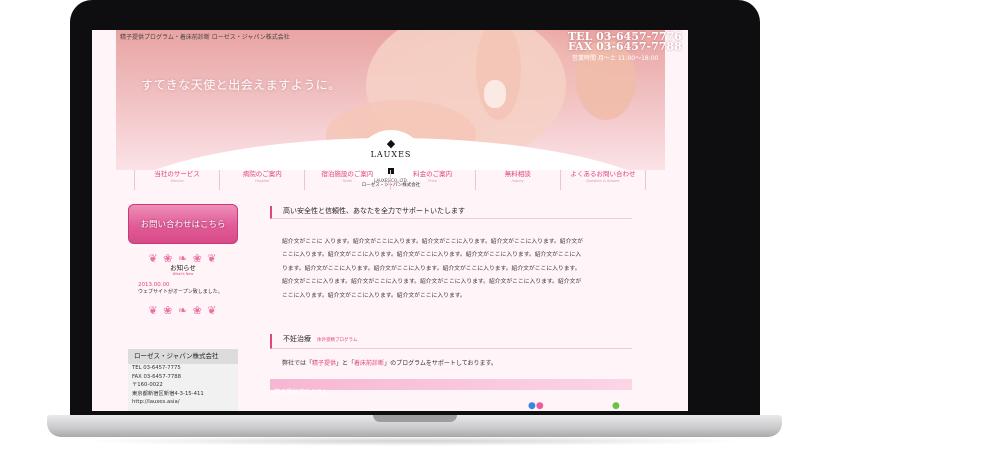  I want to click on program-text-part: 弊社では「, so click(297, 363).